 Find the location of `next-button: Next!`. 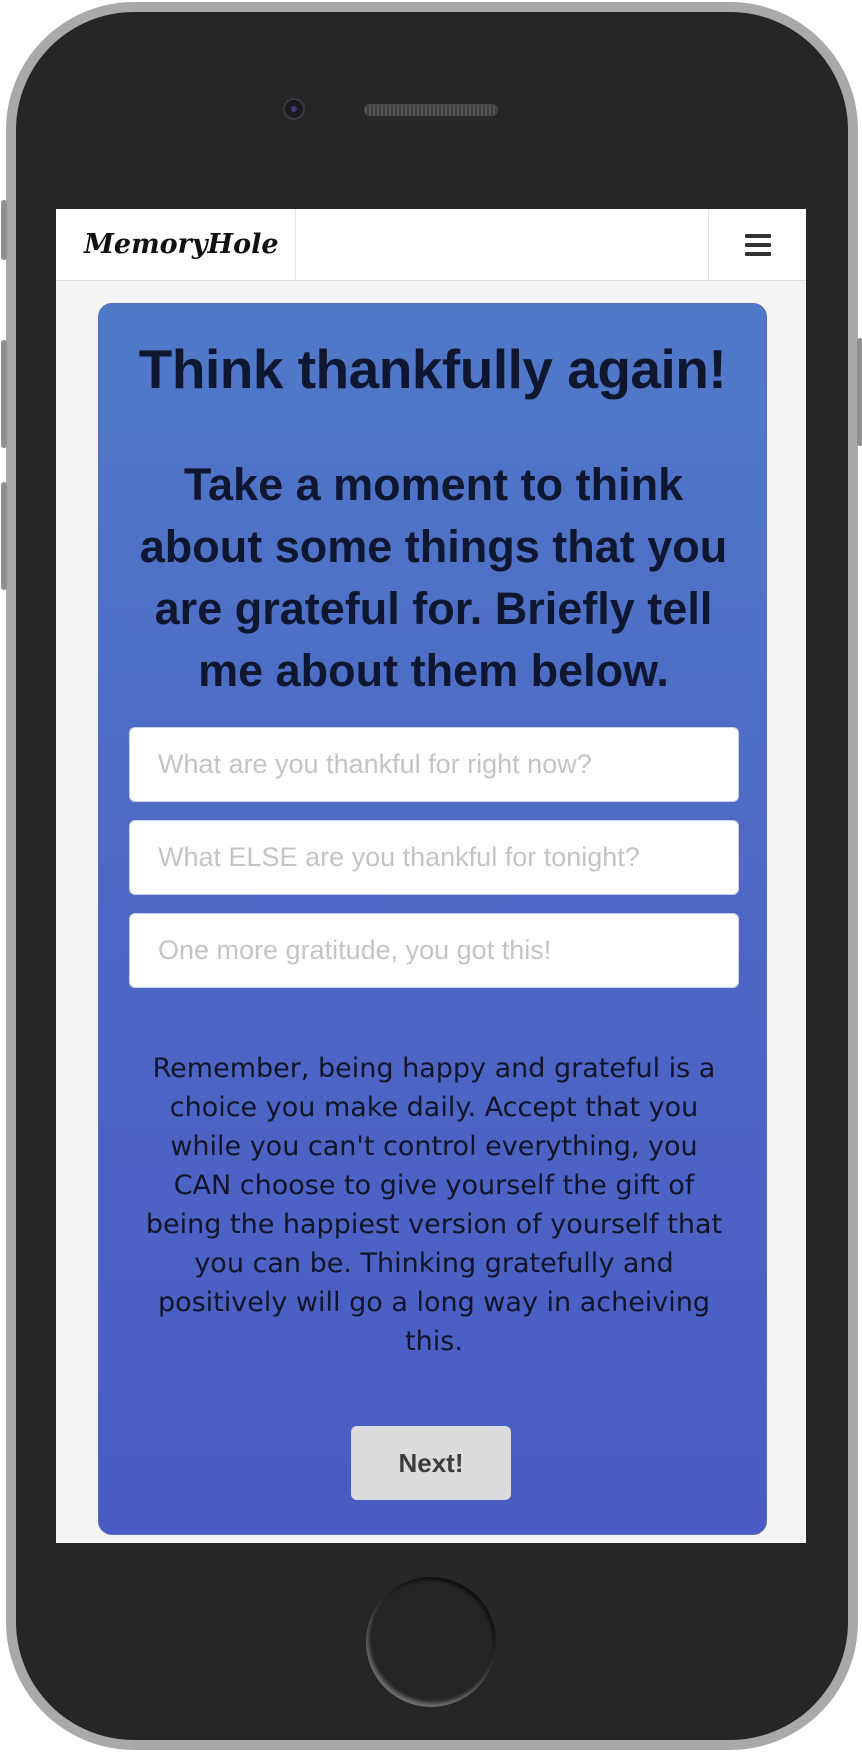

next-button: Next! is located at coordinates (431, 1463).